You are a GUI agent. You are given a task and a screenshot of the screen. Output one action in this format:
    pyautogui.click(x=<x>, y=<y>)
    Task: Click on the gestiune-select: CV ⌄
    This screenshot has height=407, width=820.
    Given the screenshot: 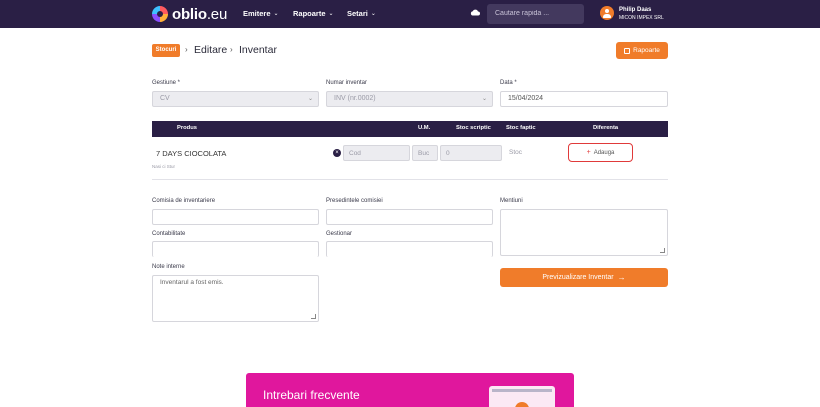 What is the action you would take?
    pyautogui.click(x=235, y=99)
    